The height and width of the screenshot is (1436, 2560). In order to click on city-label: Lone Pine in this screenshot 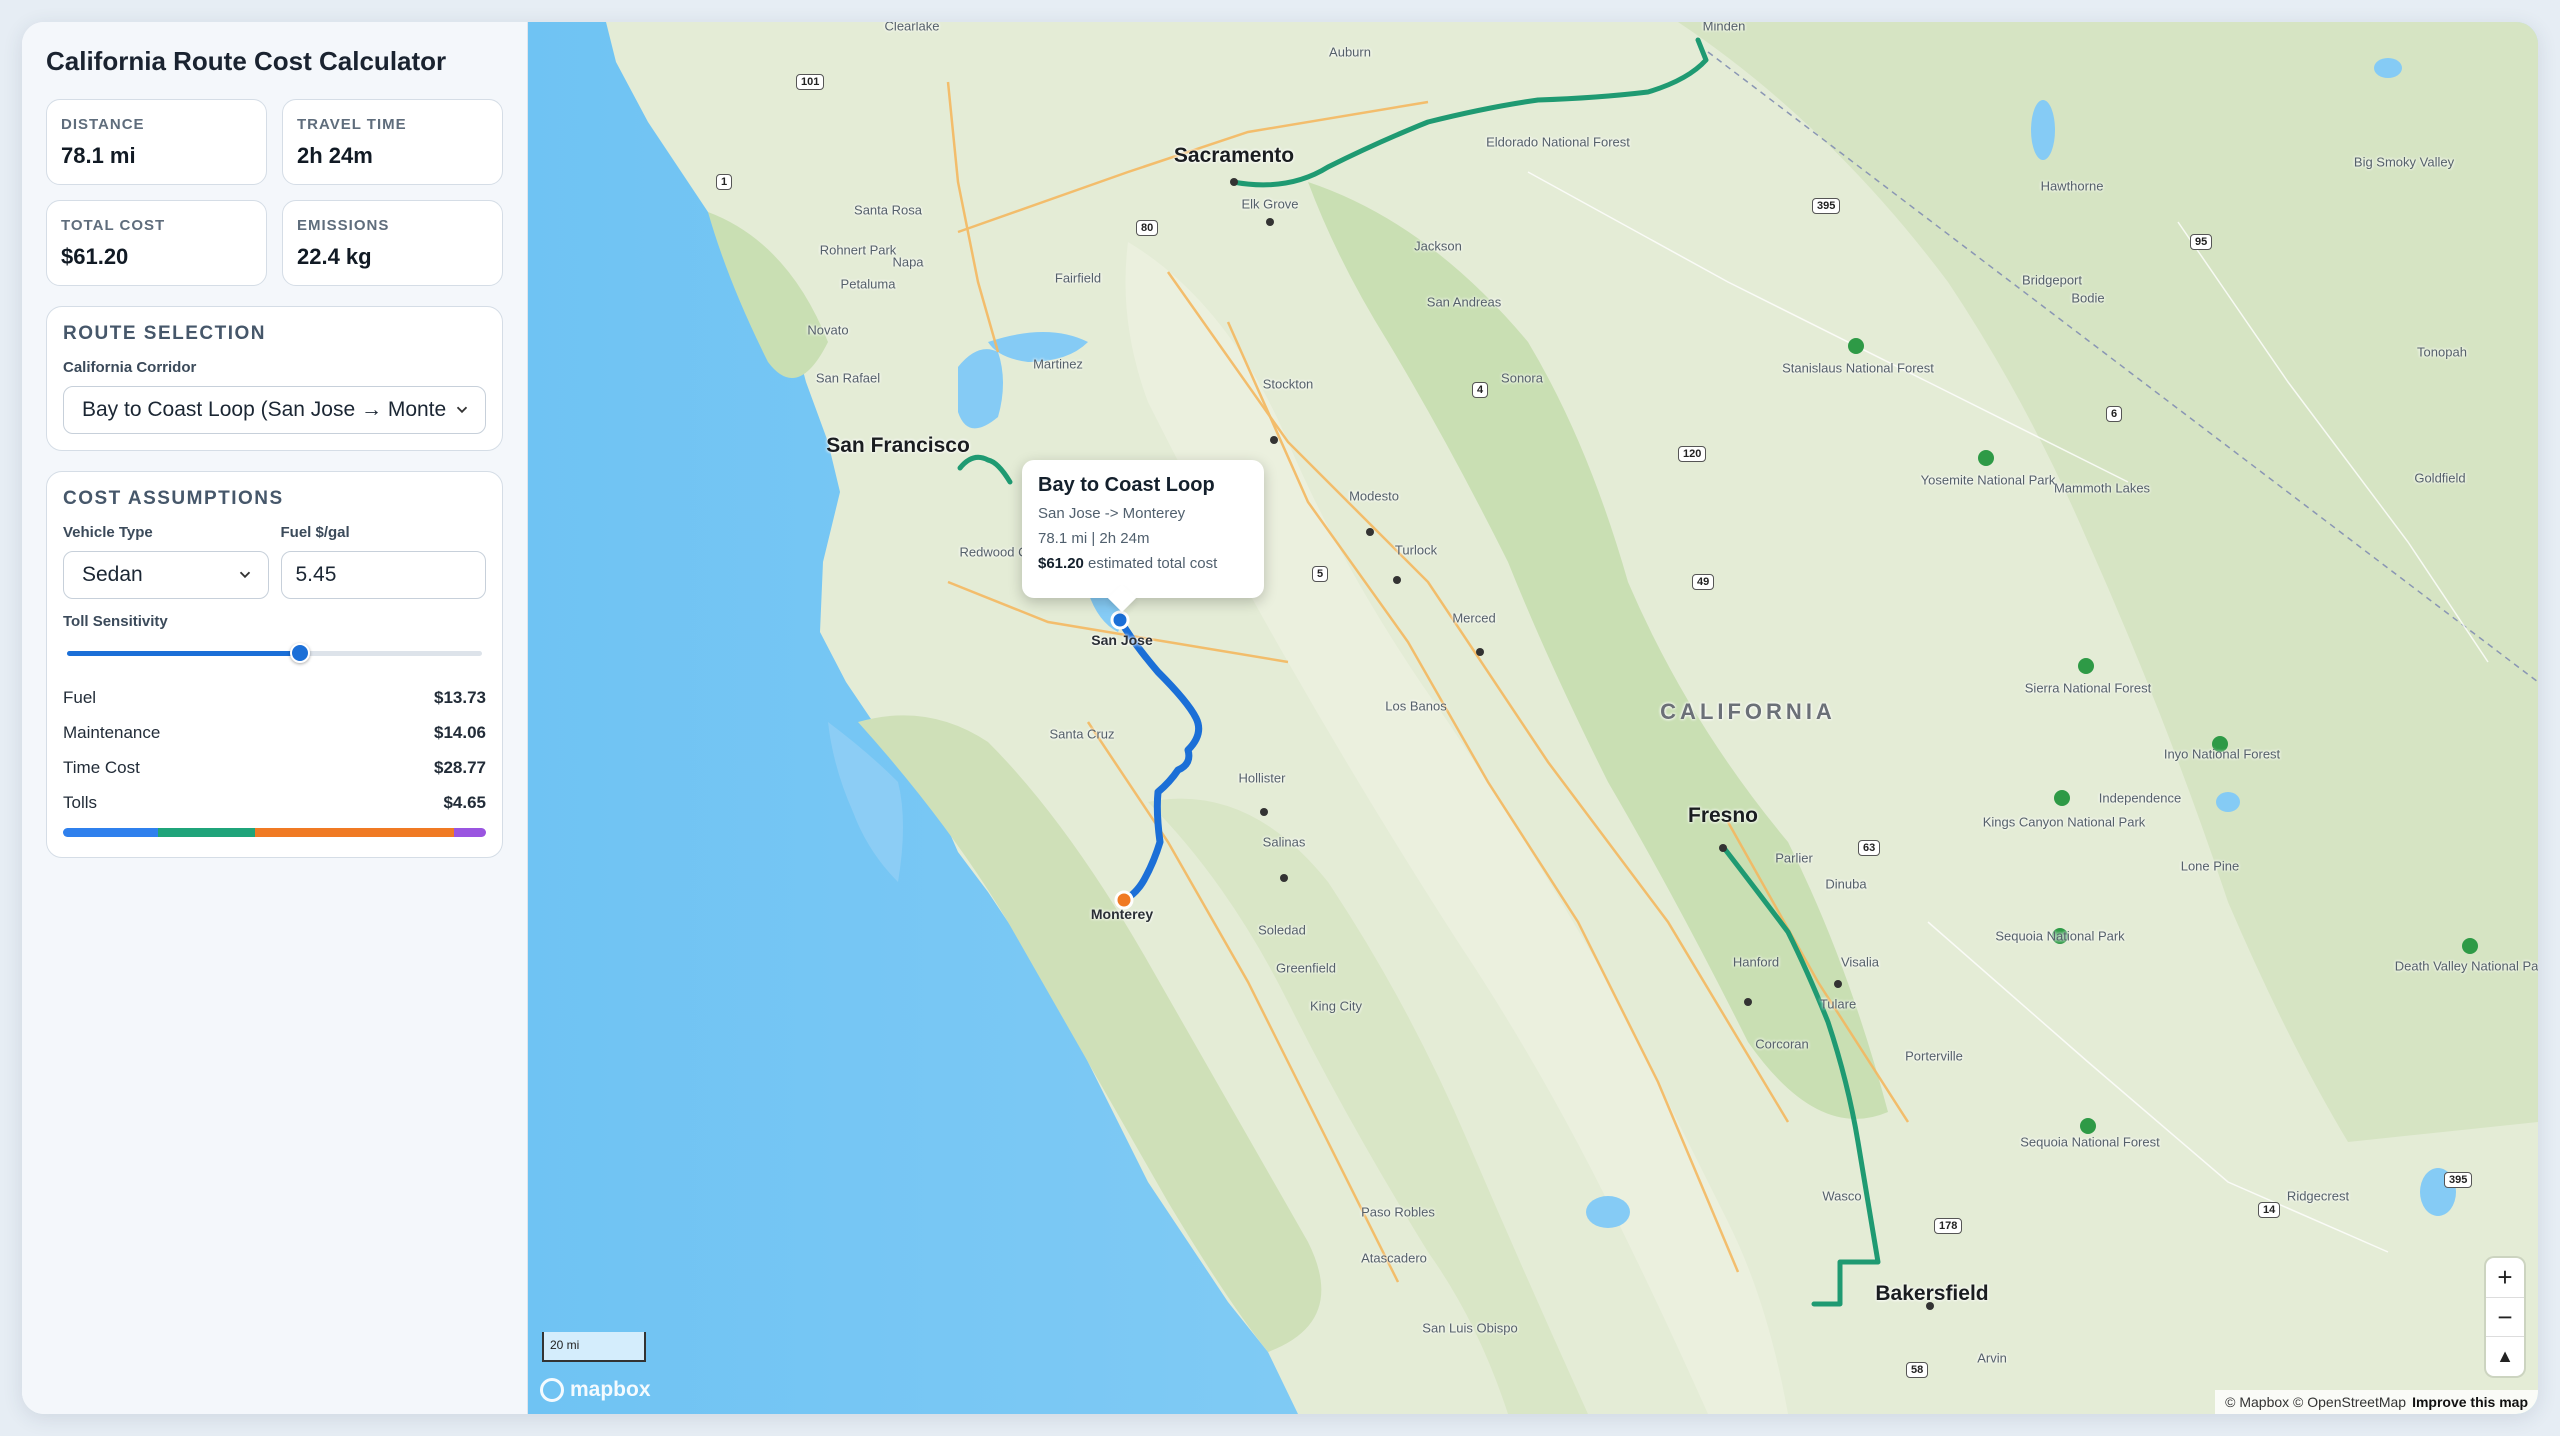, I will do `click(2210, 866)`.